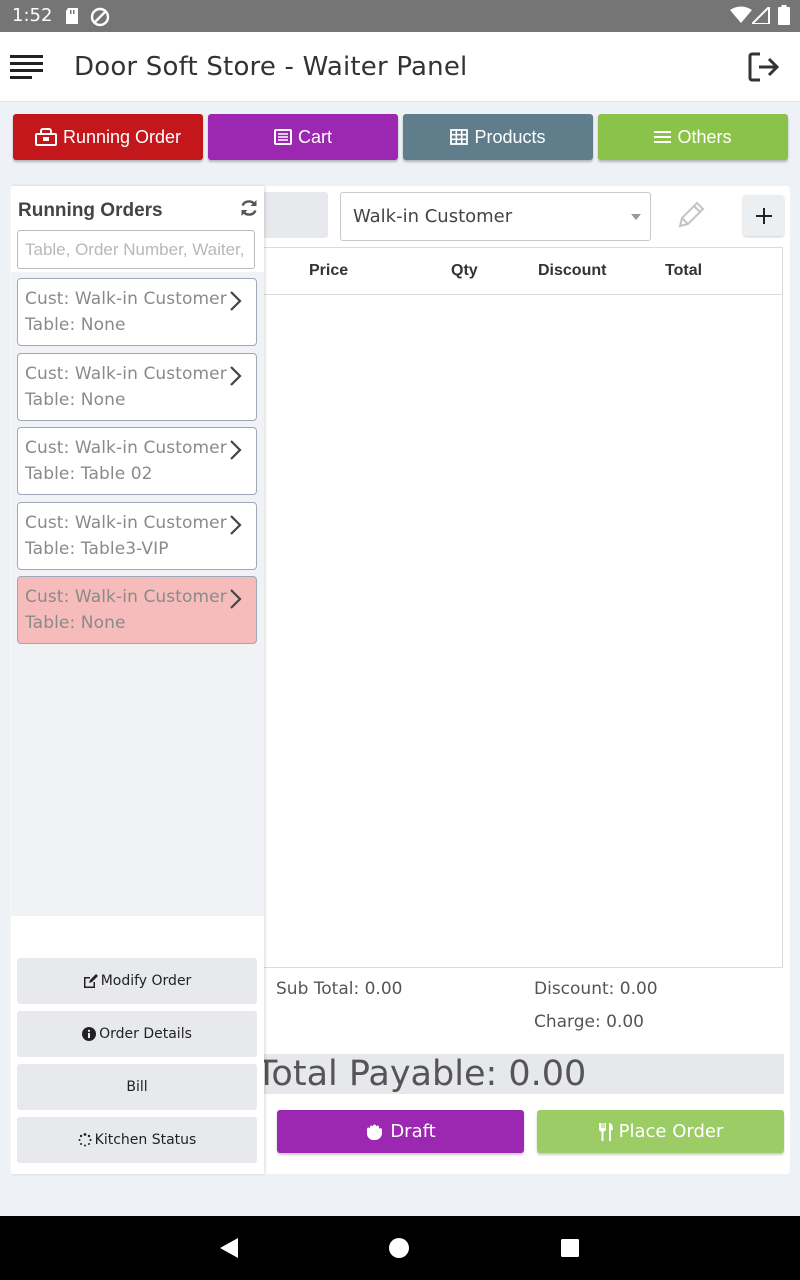 The width and height of the screenshot is (800, 1280). Describe the element at coordinates (90, 210) in the screenshot. I see `sidebar-title: Running Orders` at that location.